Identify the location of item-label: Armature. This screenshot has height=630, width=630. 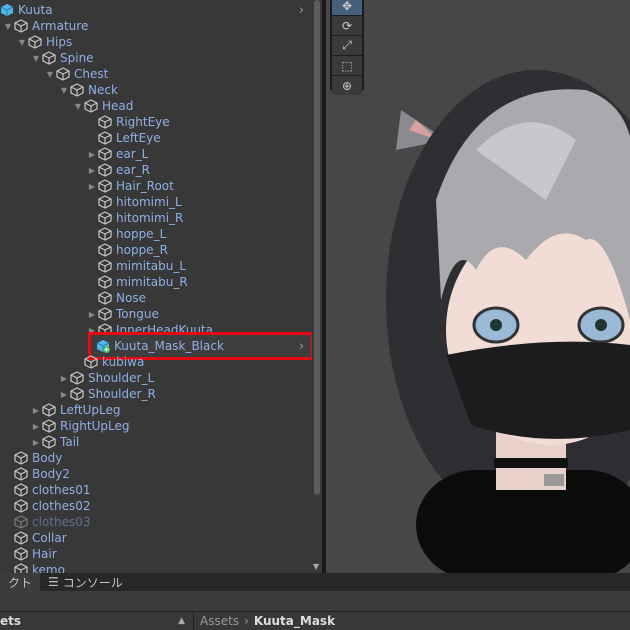
(60, 26).